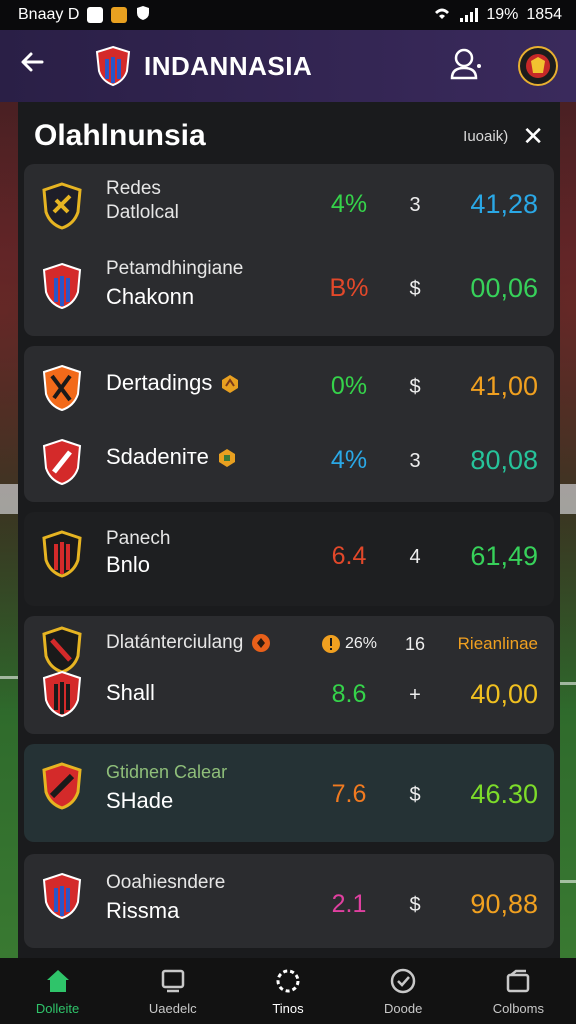  Describe the element at coordinates (32, 62) in the screenshot. I see `arrow-left-icon` at that location.